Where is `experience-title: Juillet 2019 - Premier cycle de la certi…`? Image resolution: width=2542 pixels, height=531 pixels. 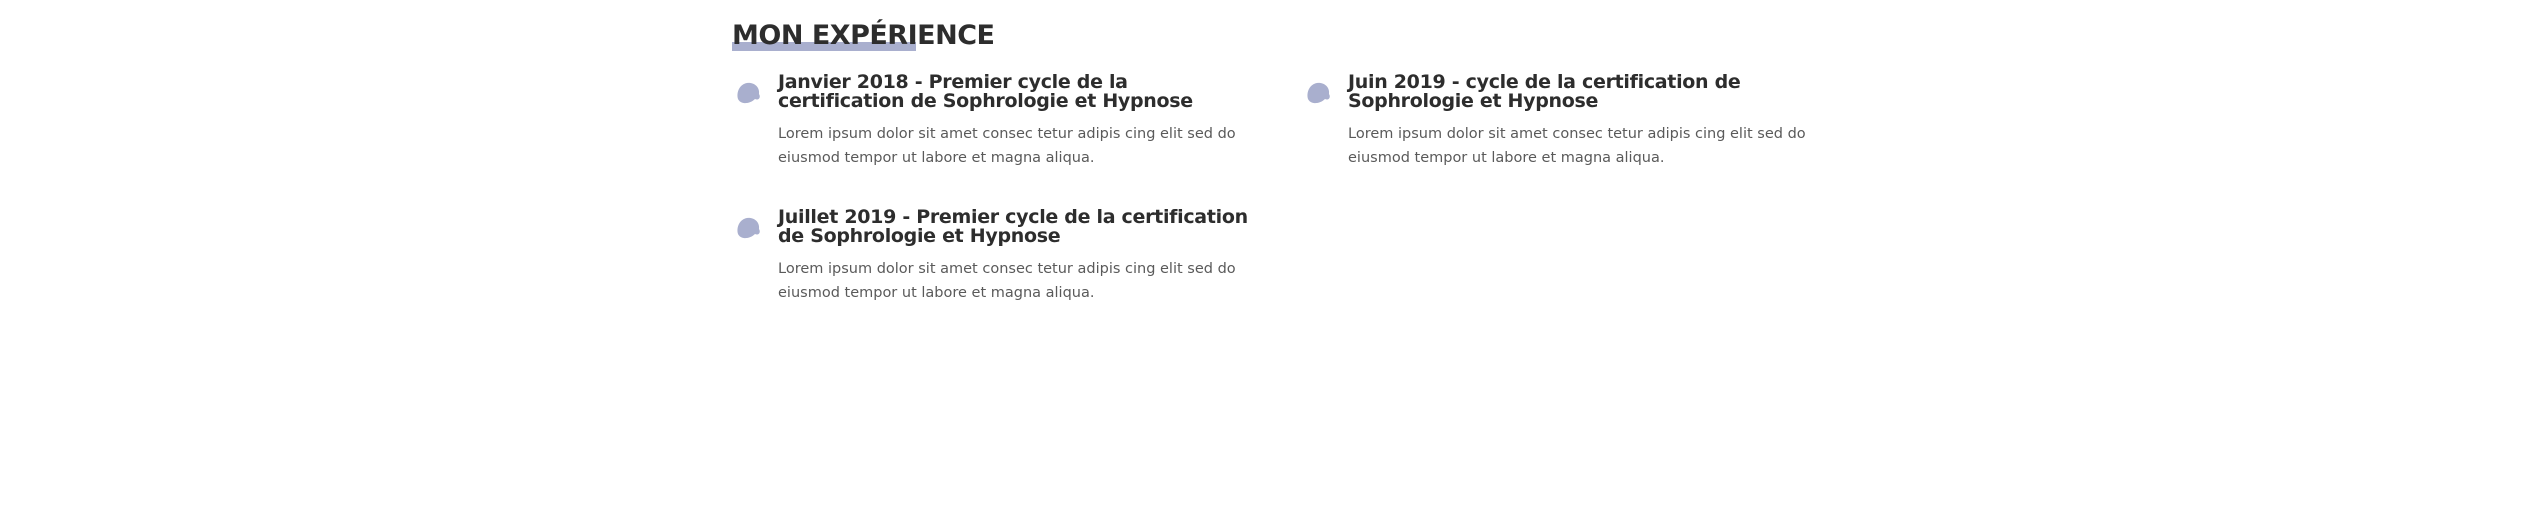
experience-title: Juillet 2019 - Premier cycle de la certi… is located at coordinates (1013, 226).